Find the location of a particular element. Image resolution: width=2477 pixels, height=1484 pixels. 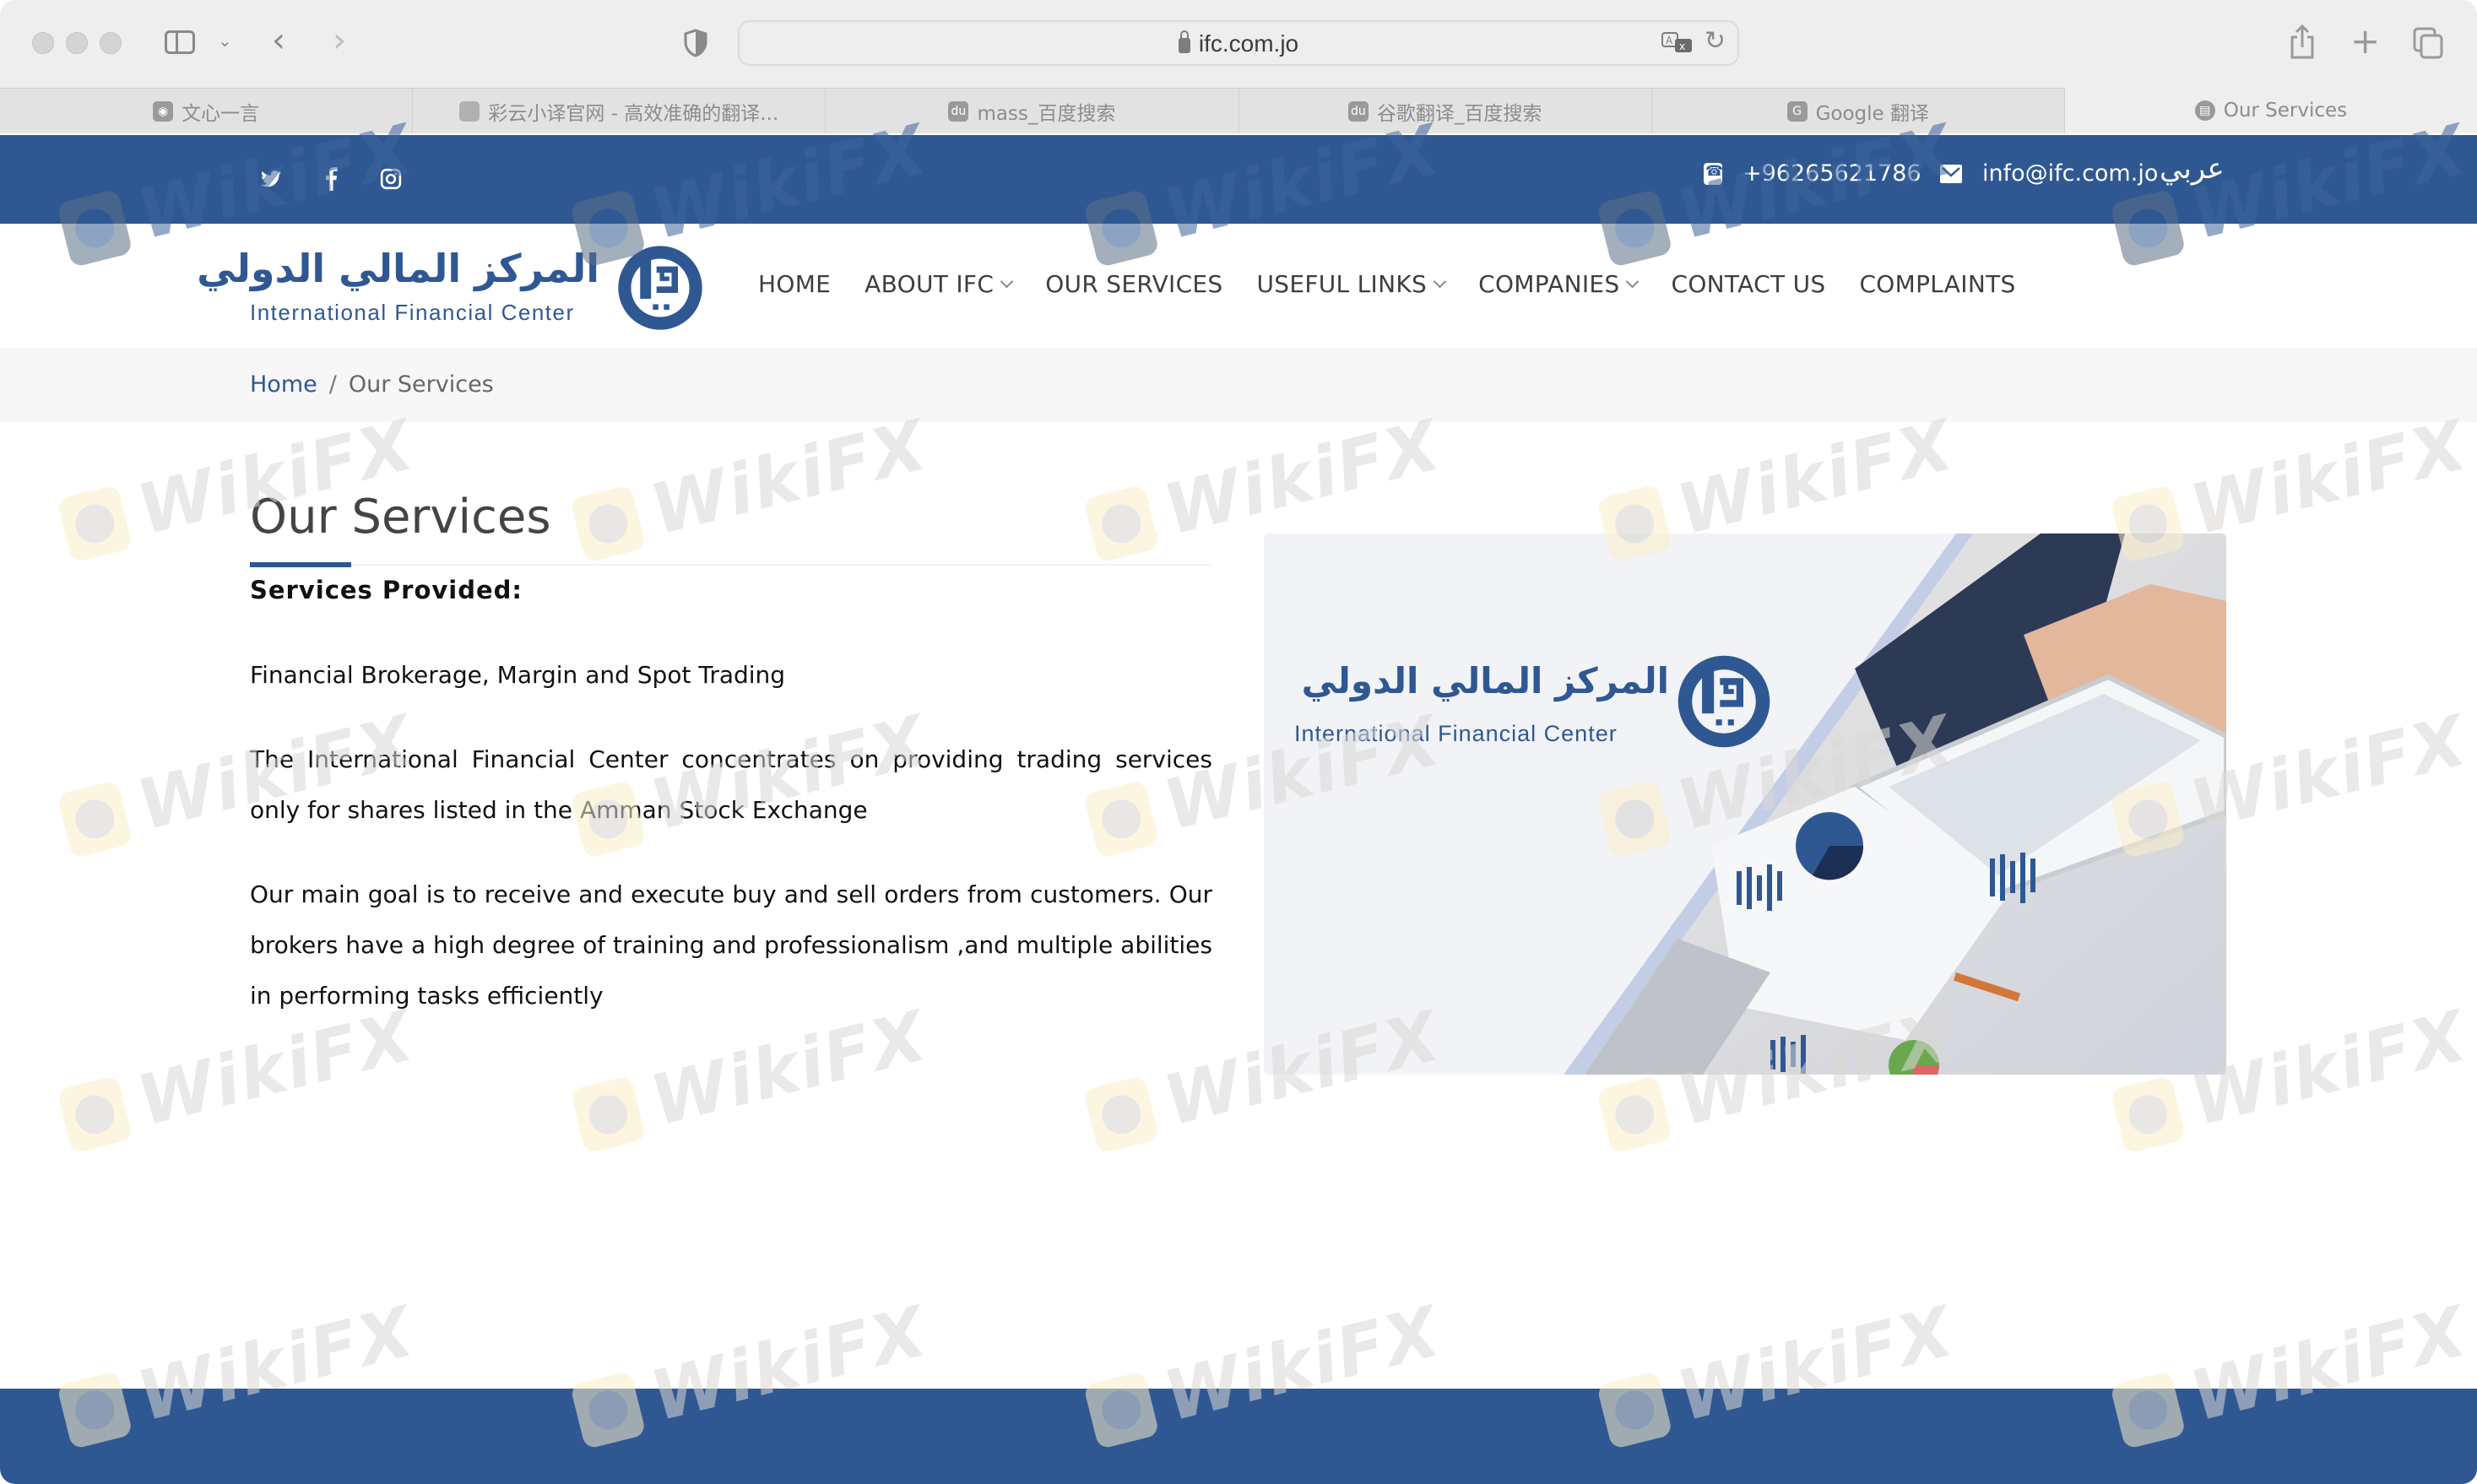

phone-number: +96265621786 is located at coordinates (1832, 173).